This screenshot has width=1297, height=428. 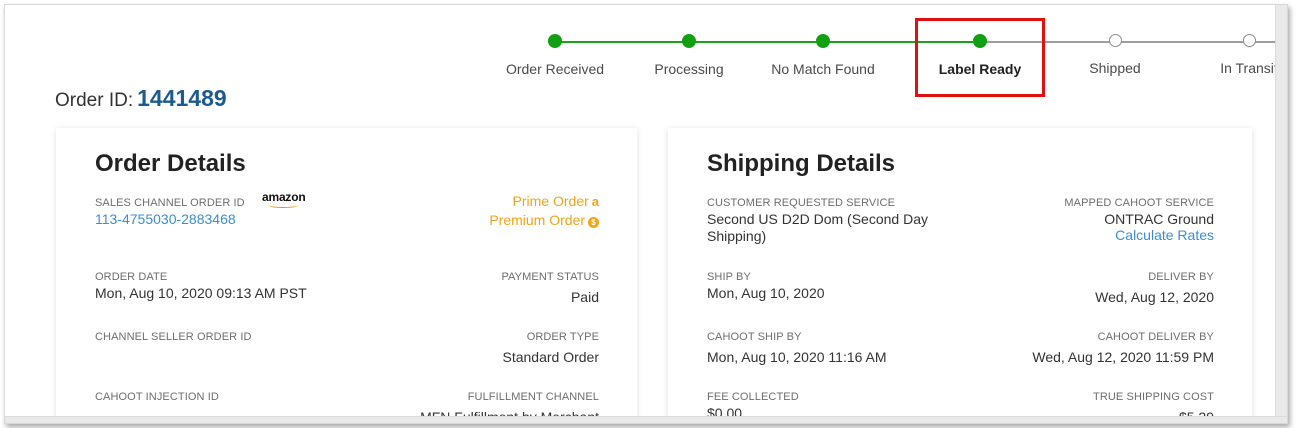 I want to click on ship-by-field: SHIP BY Mon, Aug 10, 2020, so click(x=766, y=286).